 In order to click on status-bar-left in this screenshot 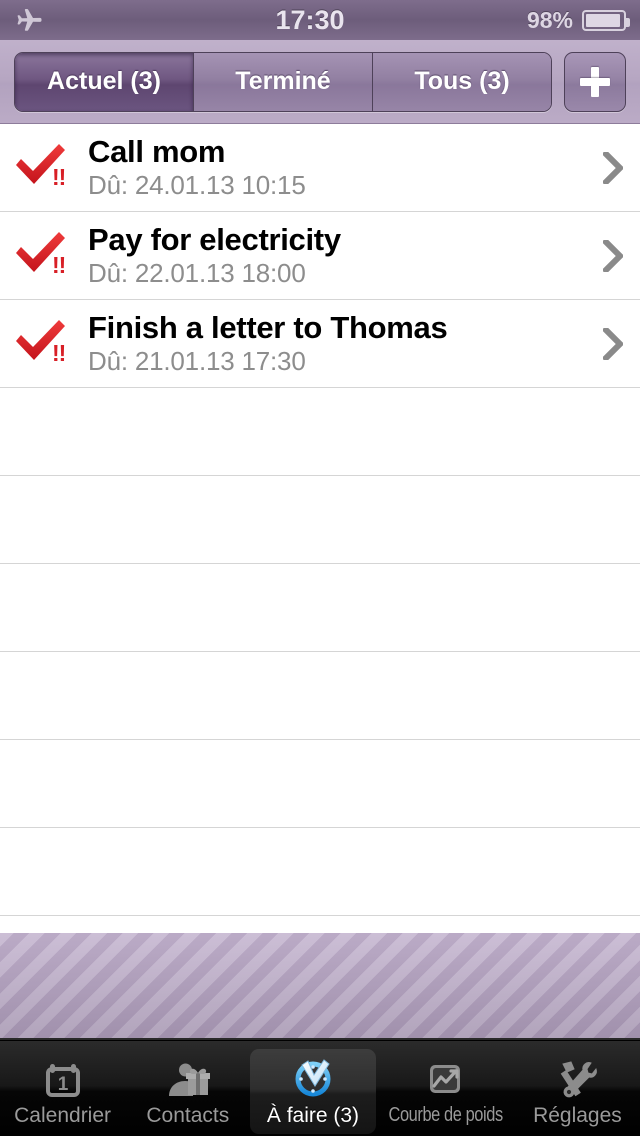, I will do `click(80, 20)`.